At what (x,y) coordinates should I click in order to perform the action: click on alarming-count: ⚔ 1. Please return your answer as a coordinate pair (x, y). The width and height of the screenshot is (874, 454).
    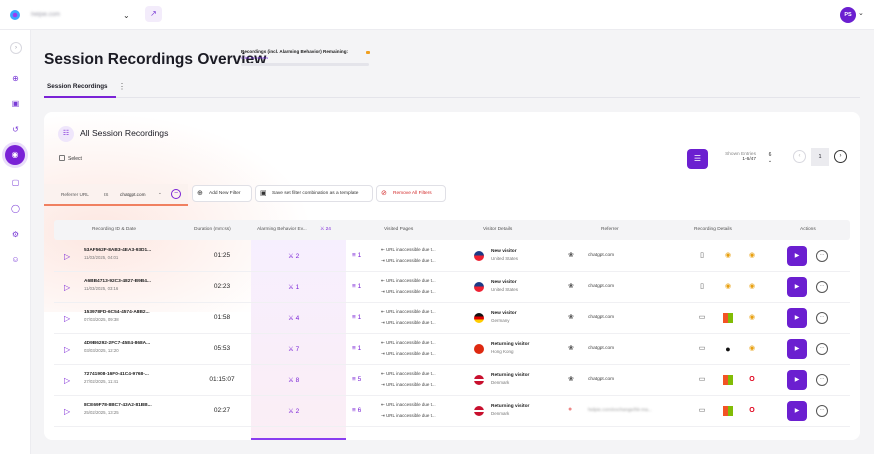
    Looking at the image, I should click on (293, 287).